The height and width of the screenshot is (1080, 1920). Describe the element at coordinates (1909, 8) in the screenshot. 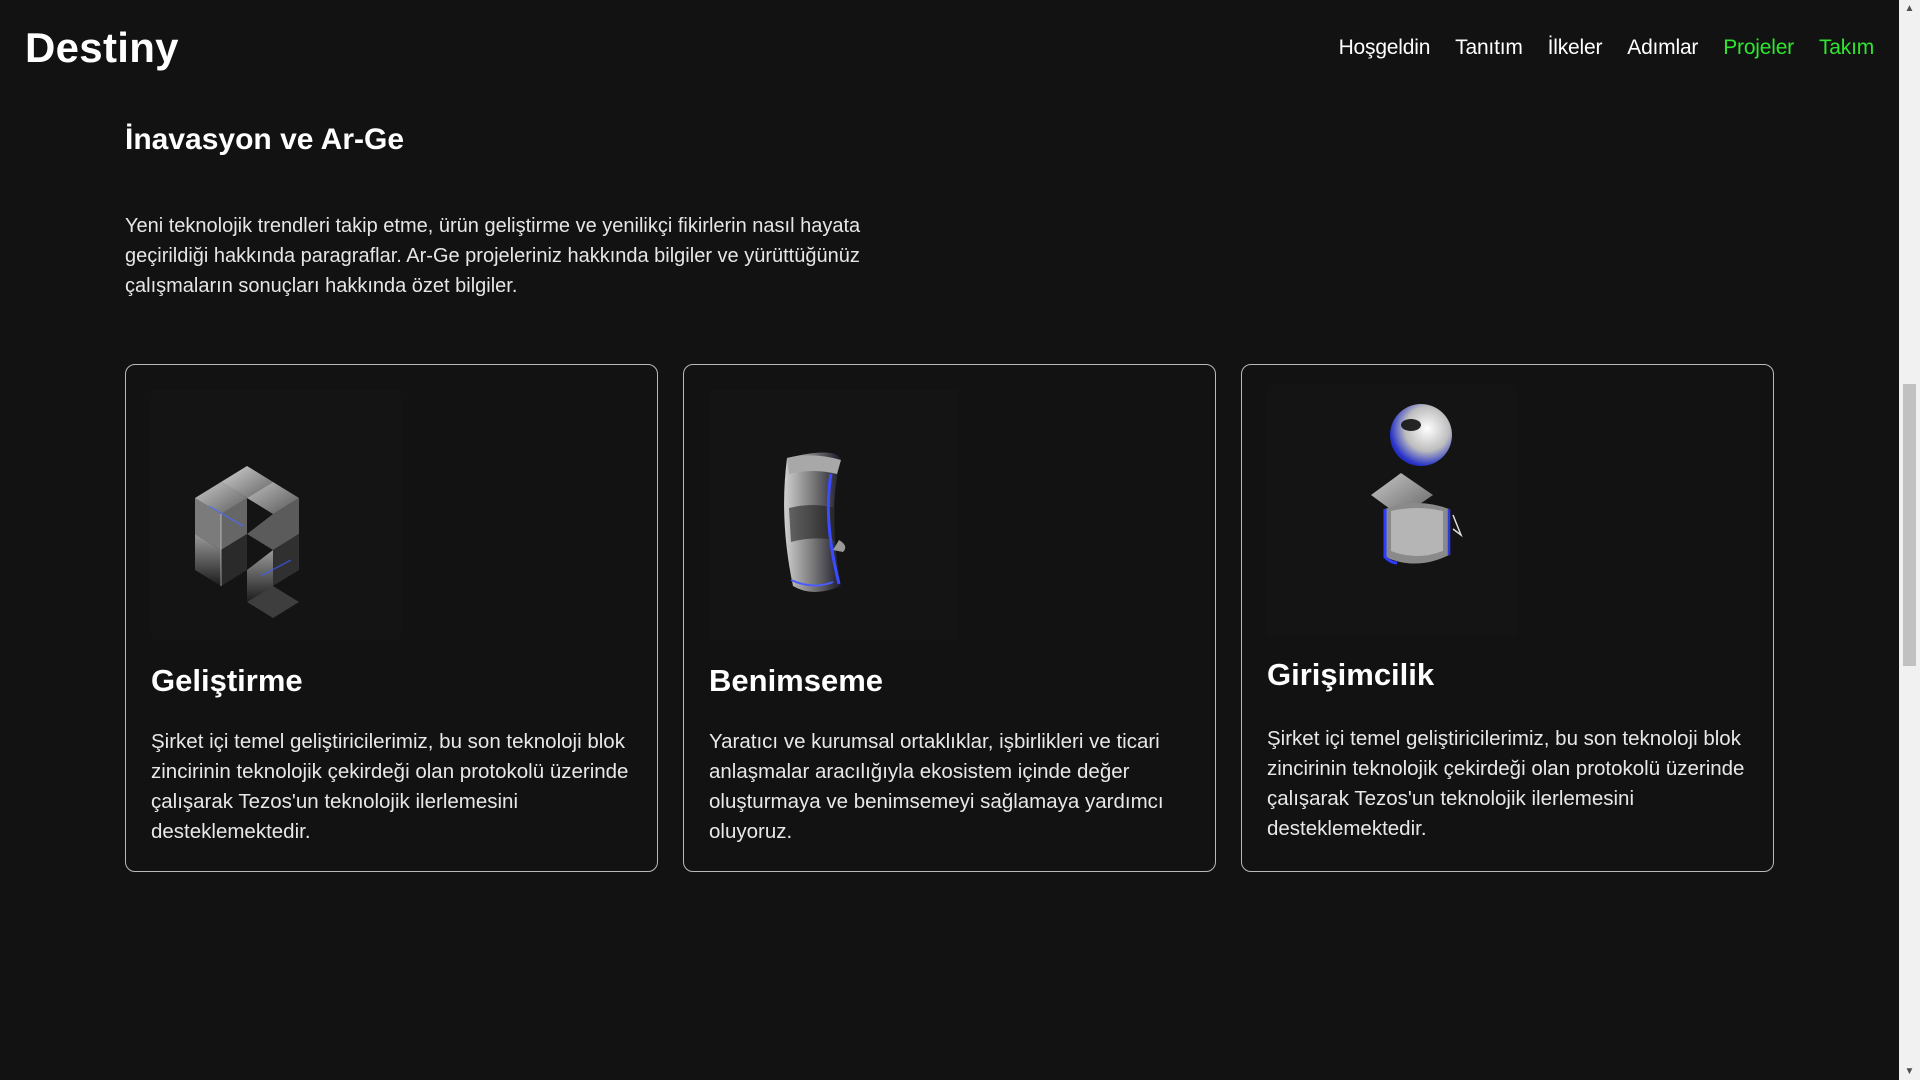

I see `scroll-up-arrow-icon: ▲` at that location.